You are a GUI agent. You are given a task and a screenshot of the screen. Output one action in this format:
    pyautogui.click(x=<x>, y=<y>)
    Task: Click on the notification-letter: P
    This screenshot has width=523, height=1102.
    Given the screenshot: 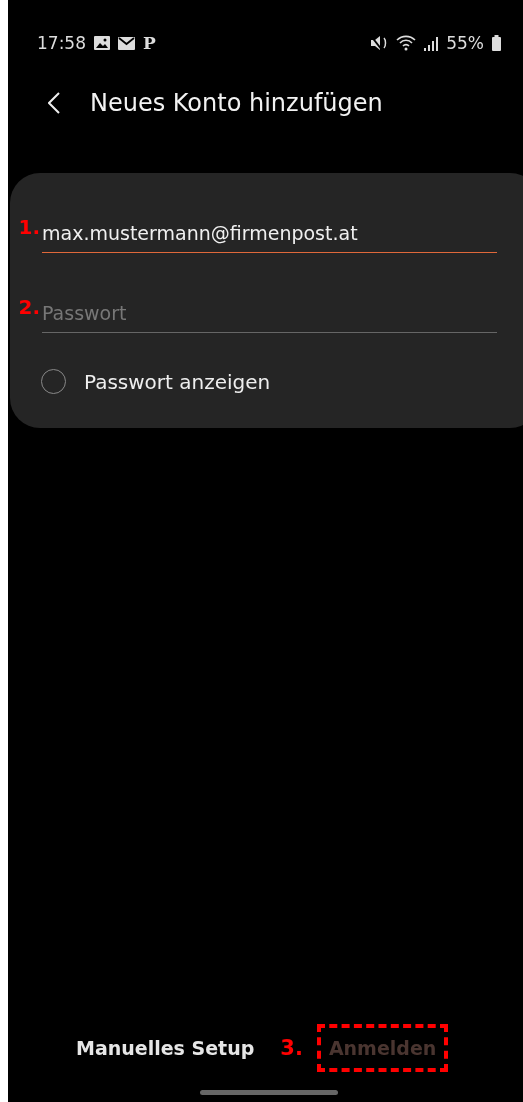 What is the action you would take?
    pyautogui.click(x=149, y=43)
    